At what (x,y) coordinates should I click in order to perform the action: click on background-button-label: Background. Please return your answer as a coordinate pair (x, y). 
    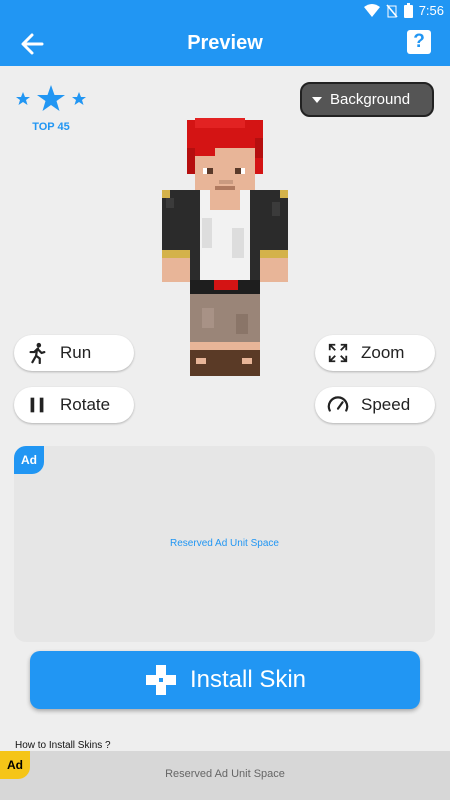
    Looking at the image, I should click on (370, 99).